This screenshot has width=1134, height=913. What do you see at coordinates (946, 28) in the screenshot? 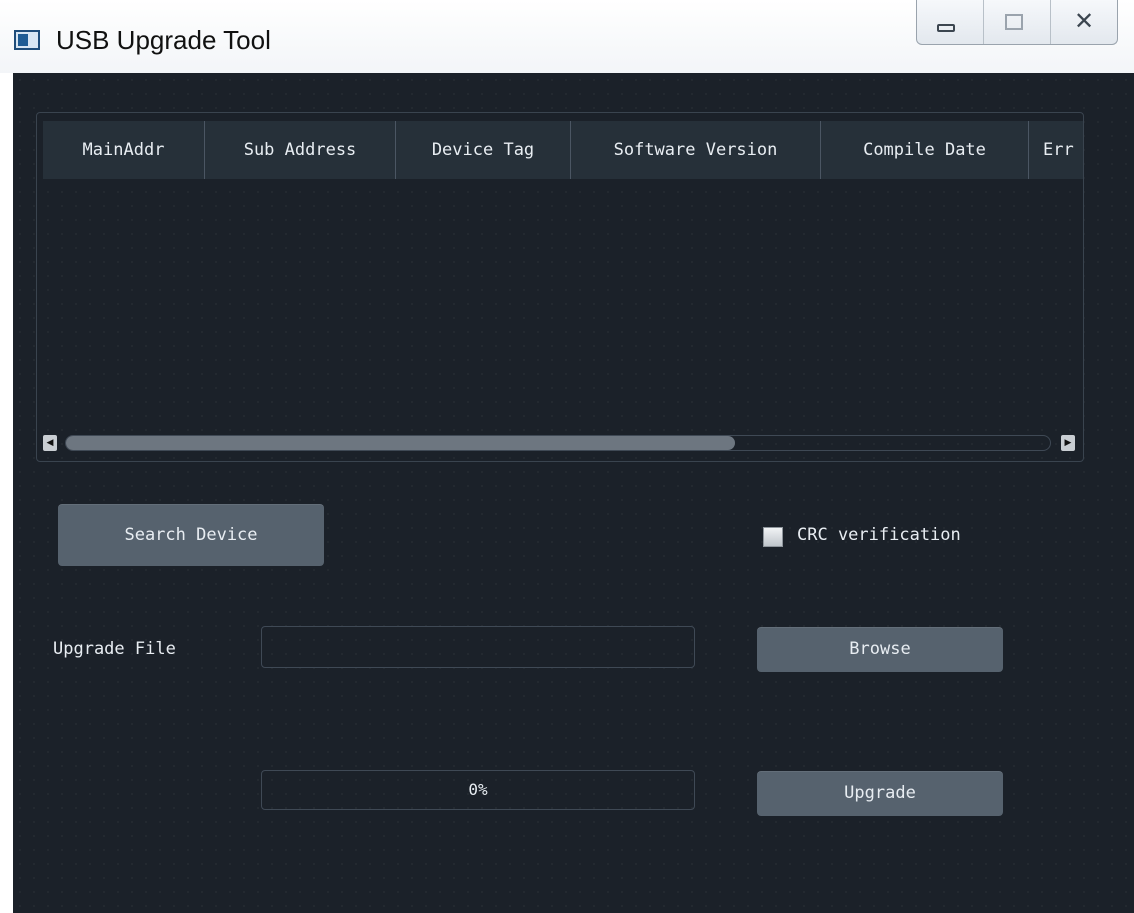
I see `minimize-icon` at bounding box center [946, 28].